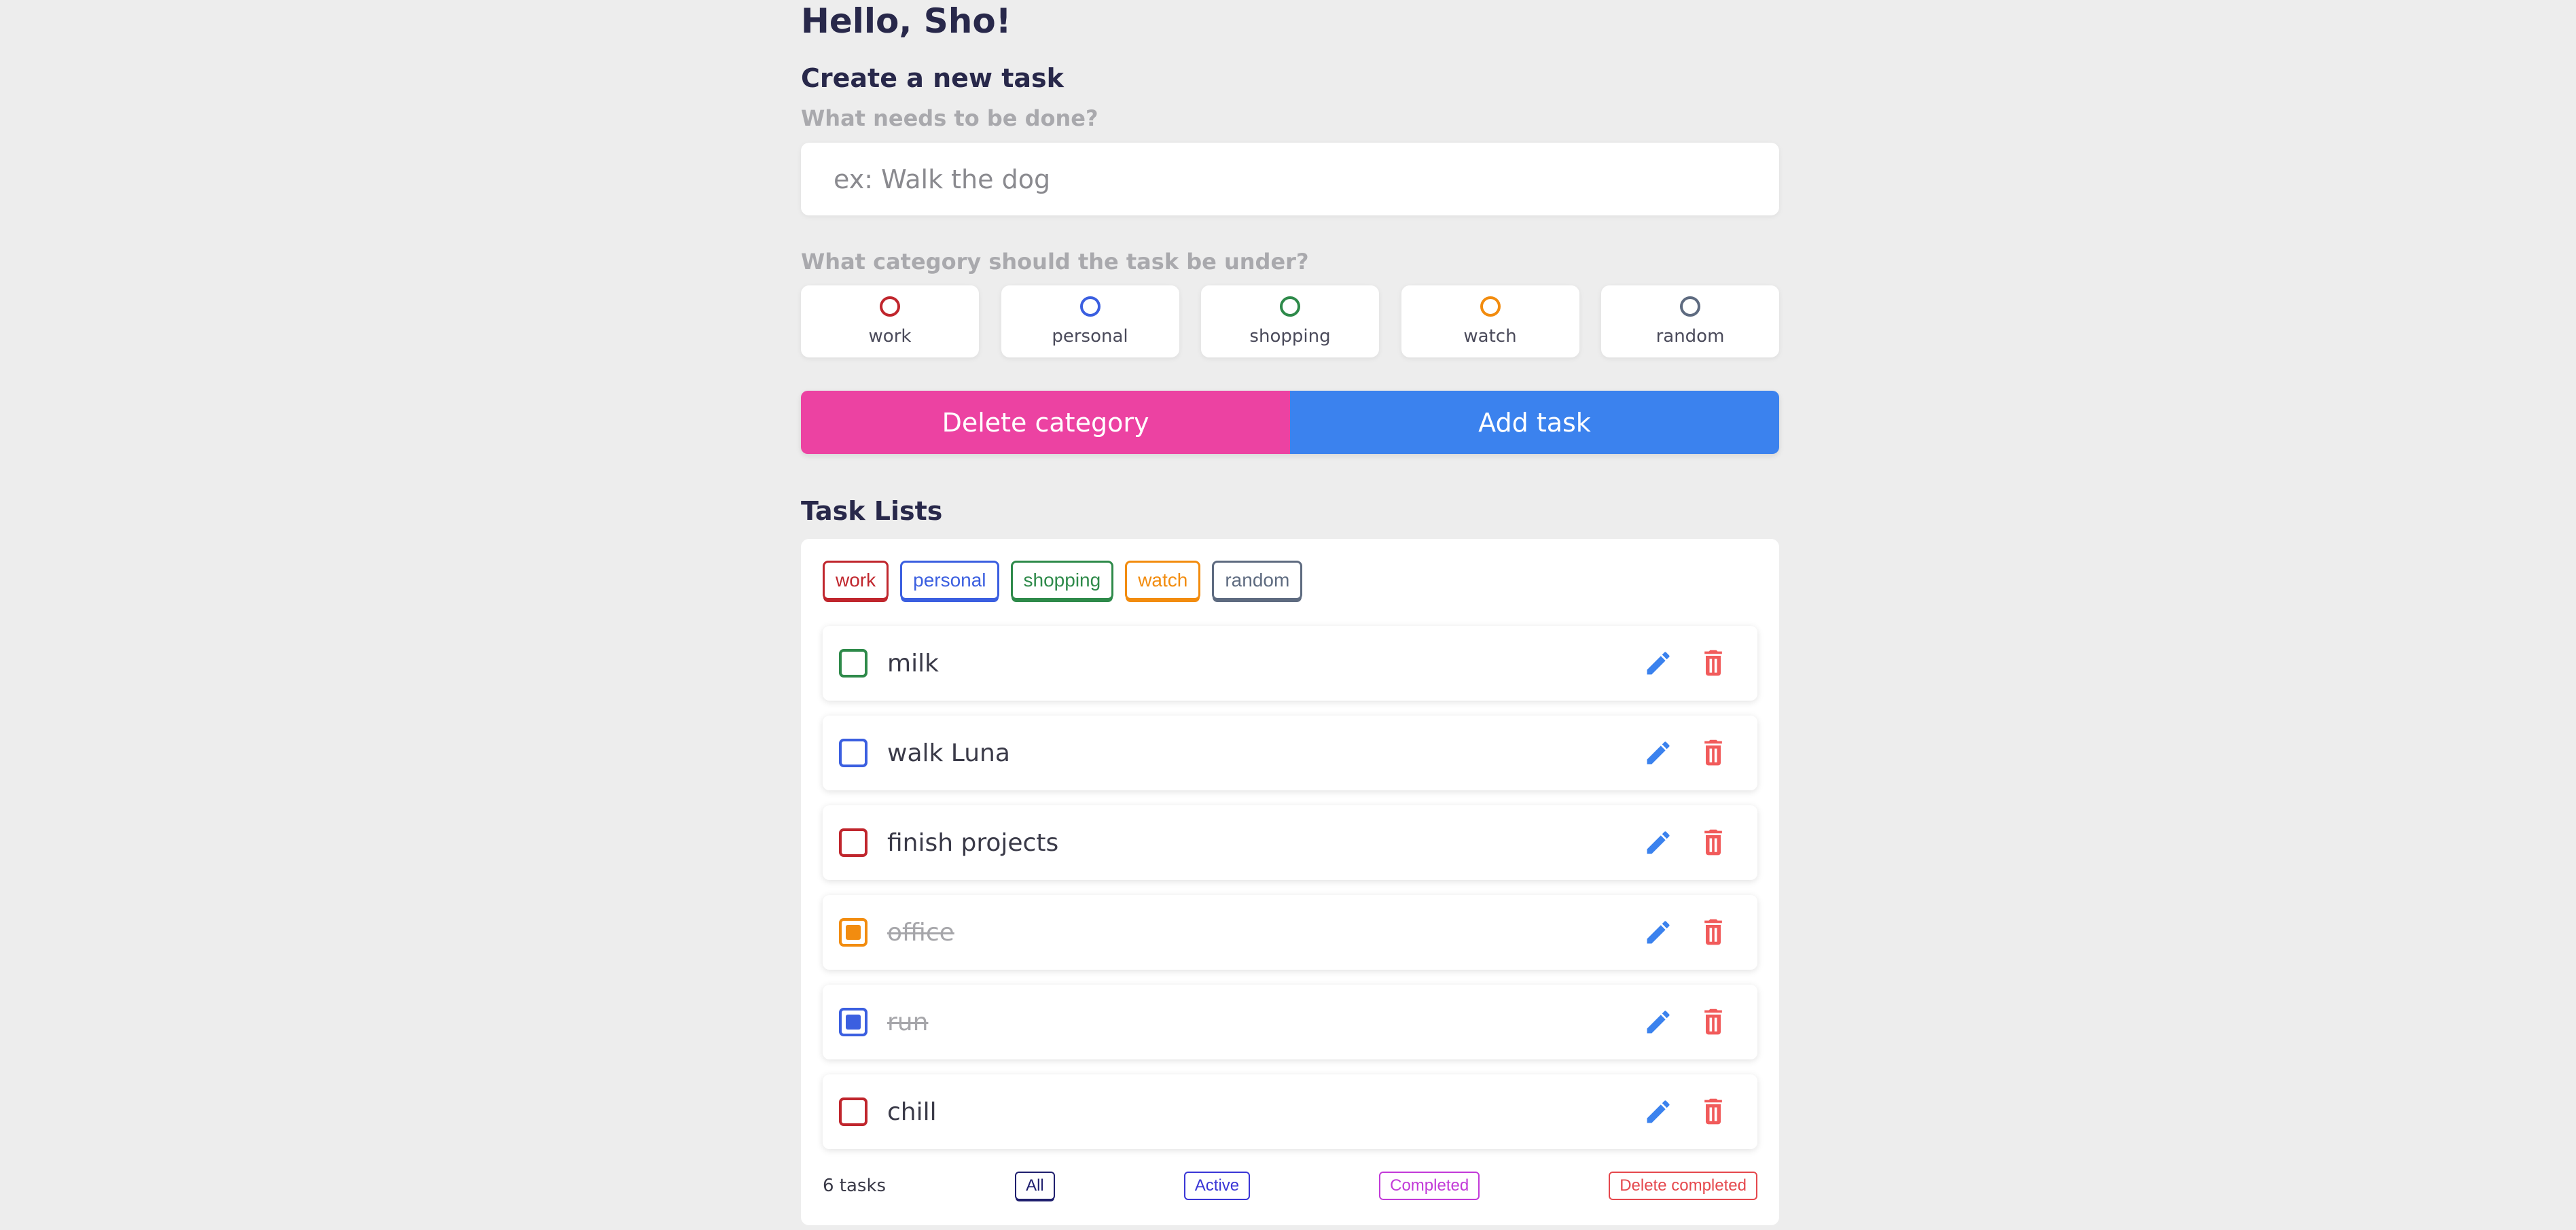  Describe the element at coordinates (1683, 1186) in the screenshot. I see `delete-completed-button: Delete completed` at that location.